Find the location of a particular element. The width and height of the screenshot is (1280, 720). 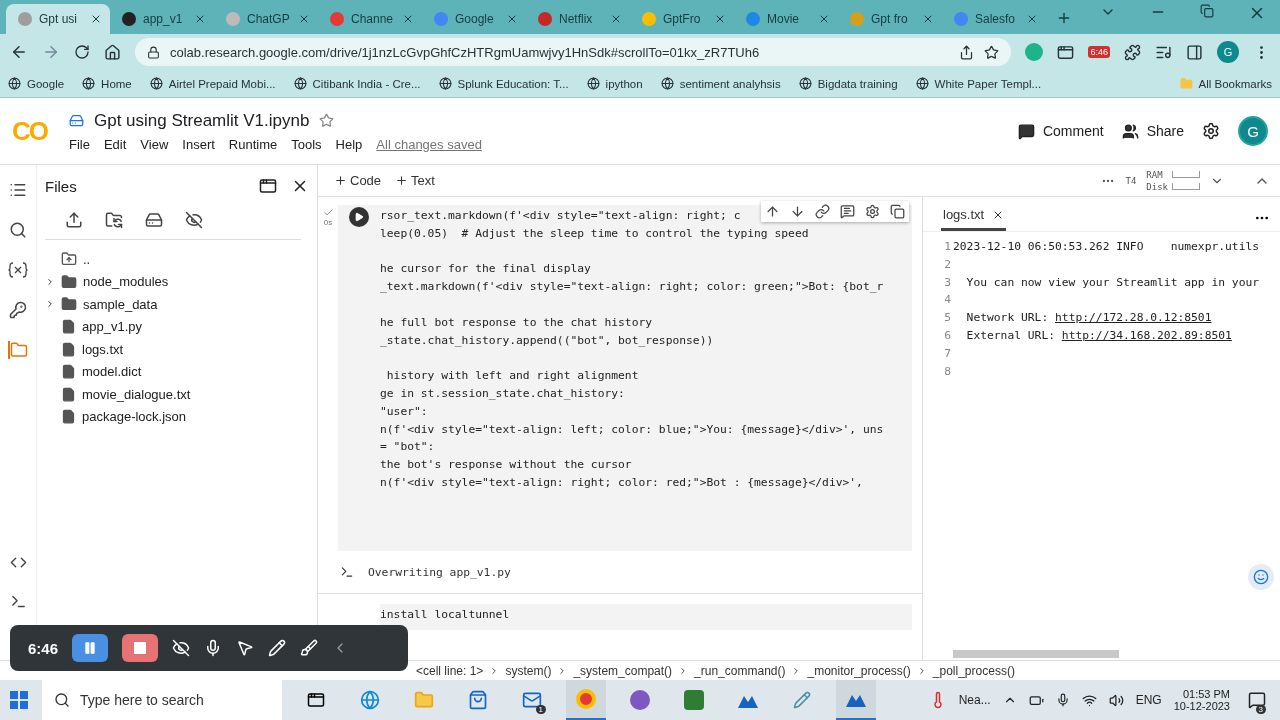

browser-tab: Channe is located at coordinates (370, 19).